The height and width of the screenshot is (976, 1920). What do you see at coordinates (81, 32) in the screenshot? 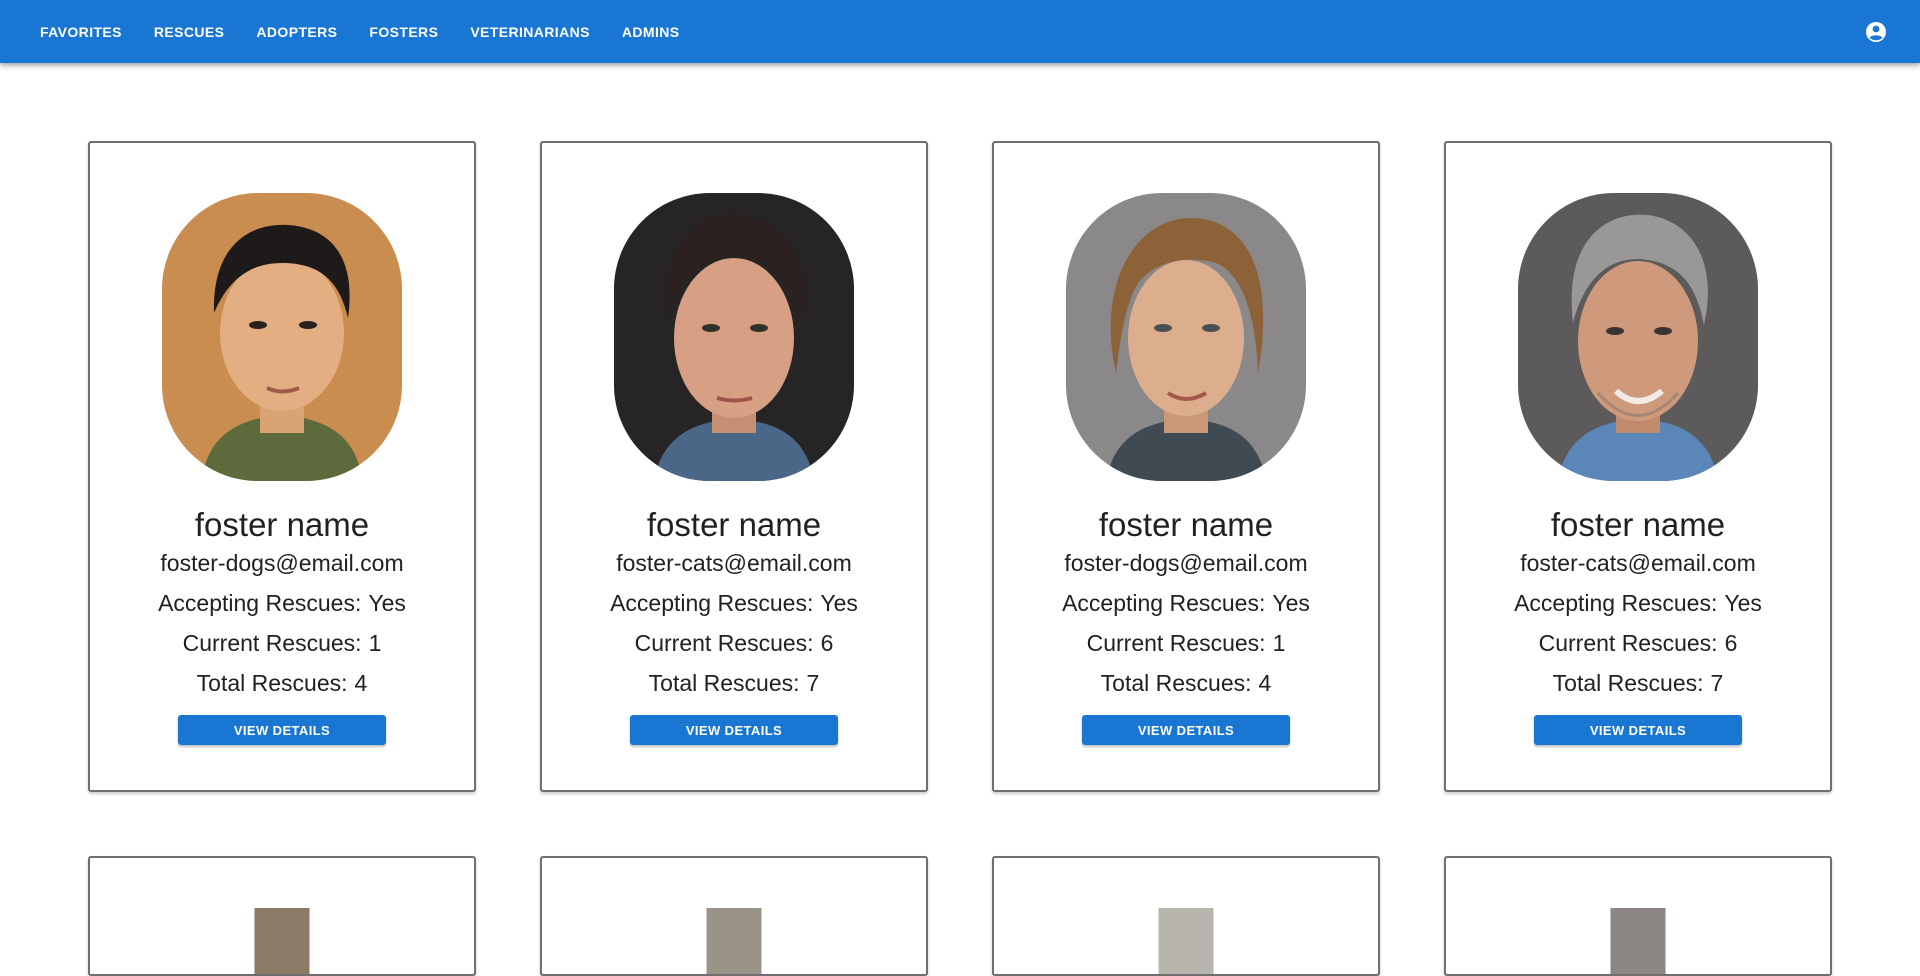
I see `nav-favorites: FAVORITES` at bounding box center [81, 32].